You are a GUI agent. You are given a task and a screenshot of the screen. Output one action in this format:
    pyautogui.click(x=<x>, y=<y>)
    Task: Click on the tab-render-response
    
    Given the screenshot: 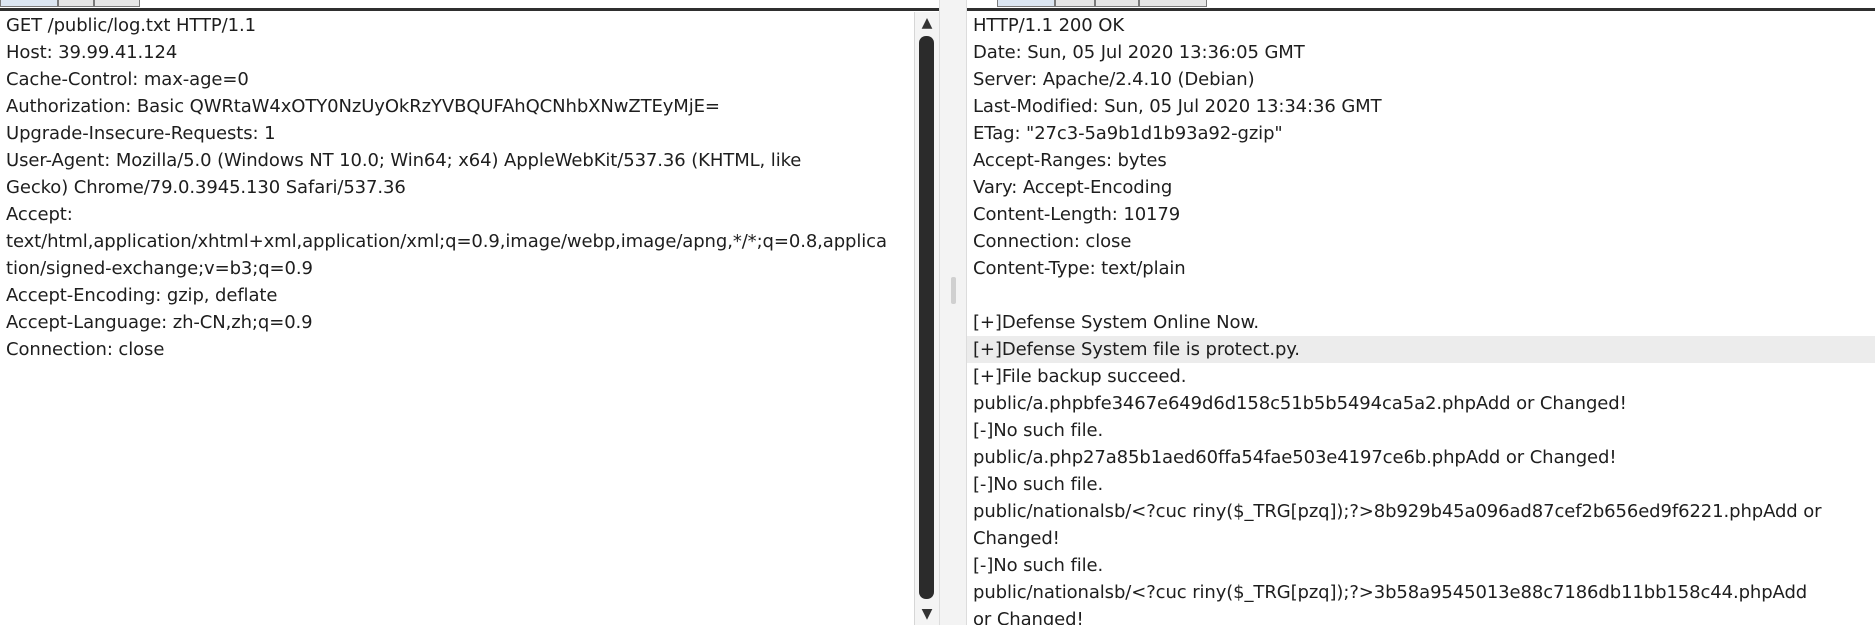 What is the action you would take?
    pyautogui.click(x=1173, y=3)
    